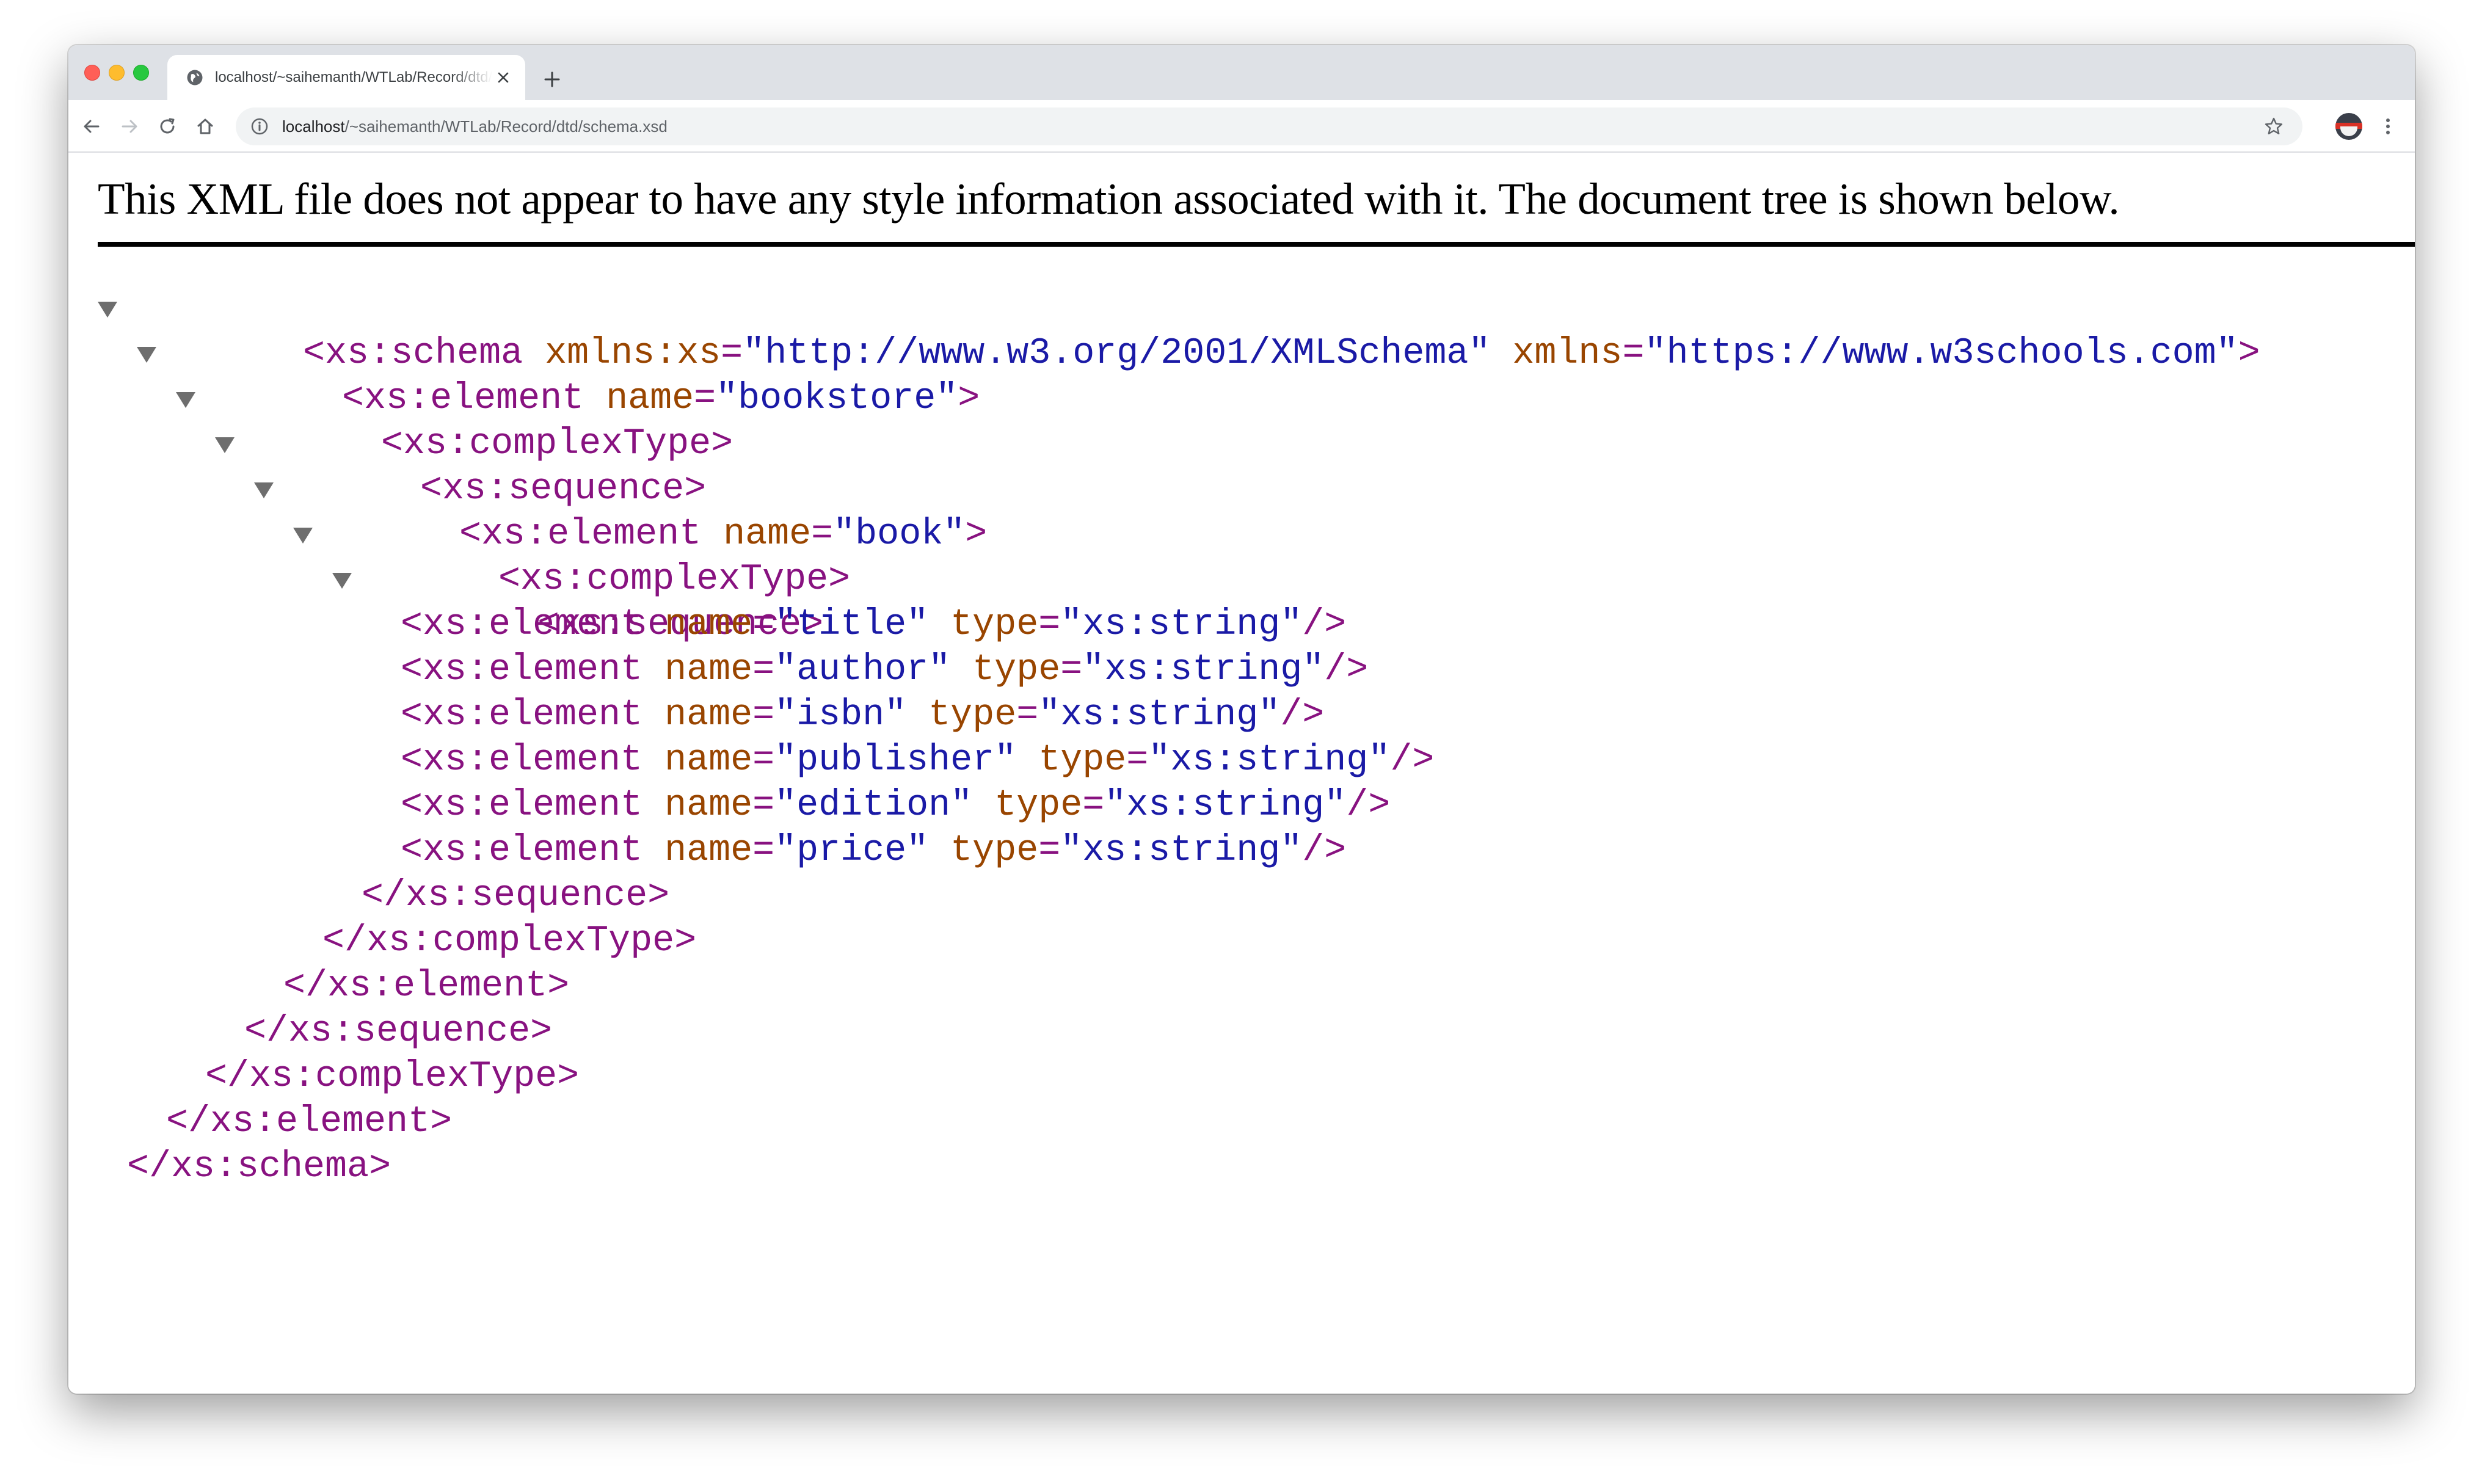 This screenshot has width=2482, height=1484. Describe the element at coordinates (1179, 376) in the screenshot. I see `xml-line-element-bookstore: <xs:element name="bookstore">` at that location.